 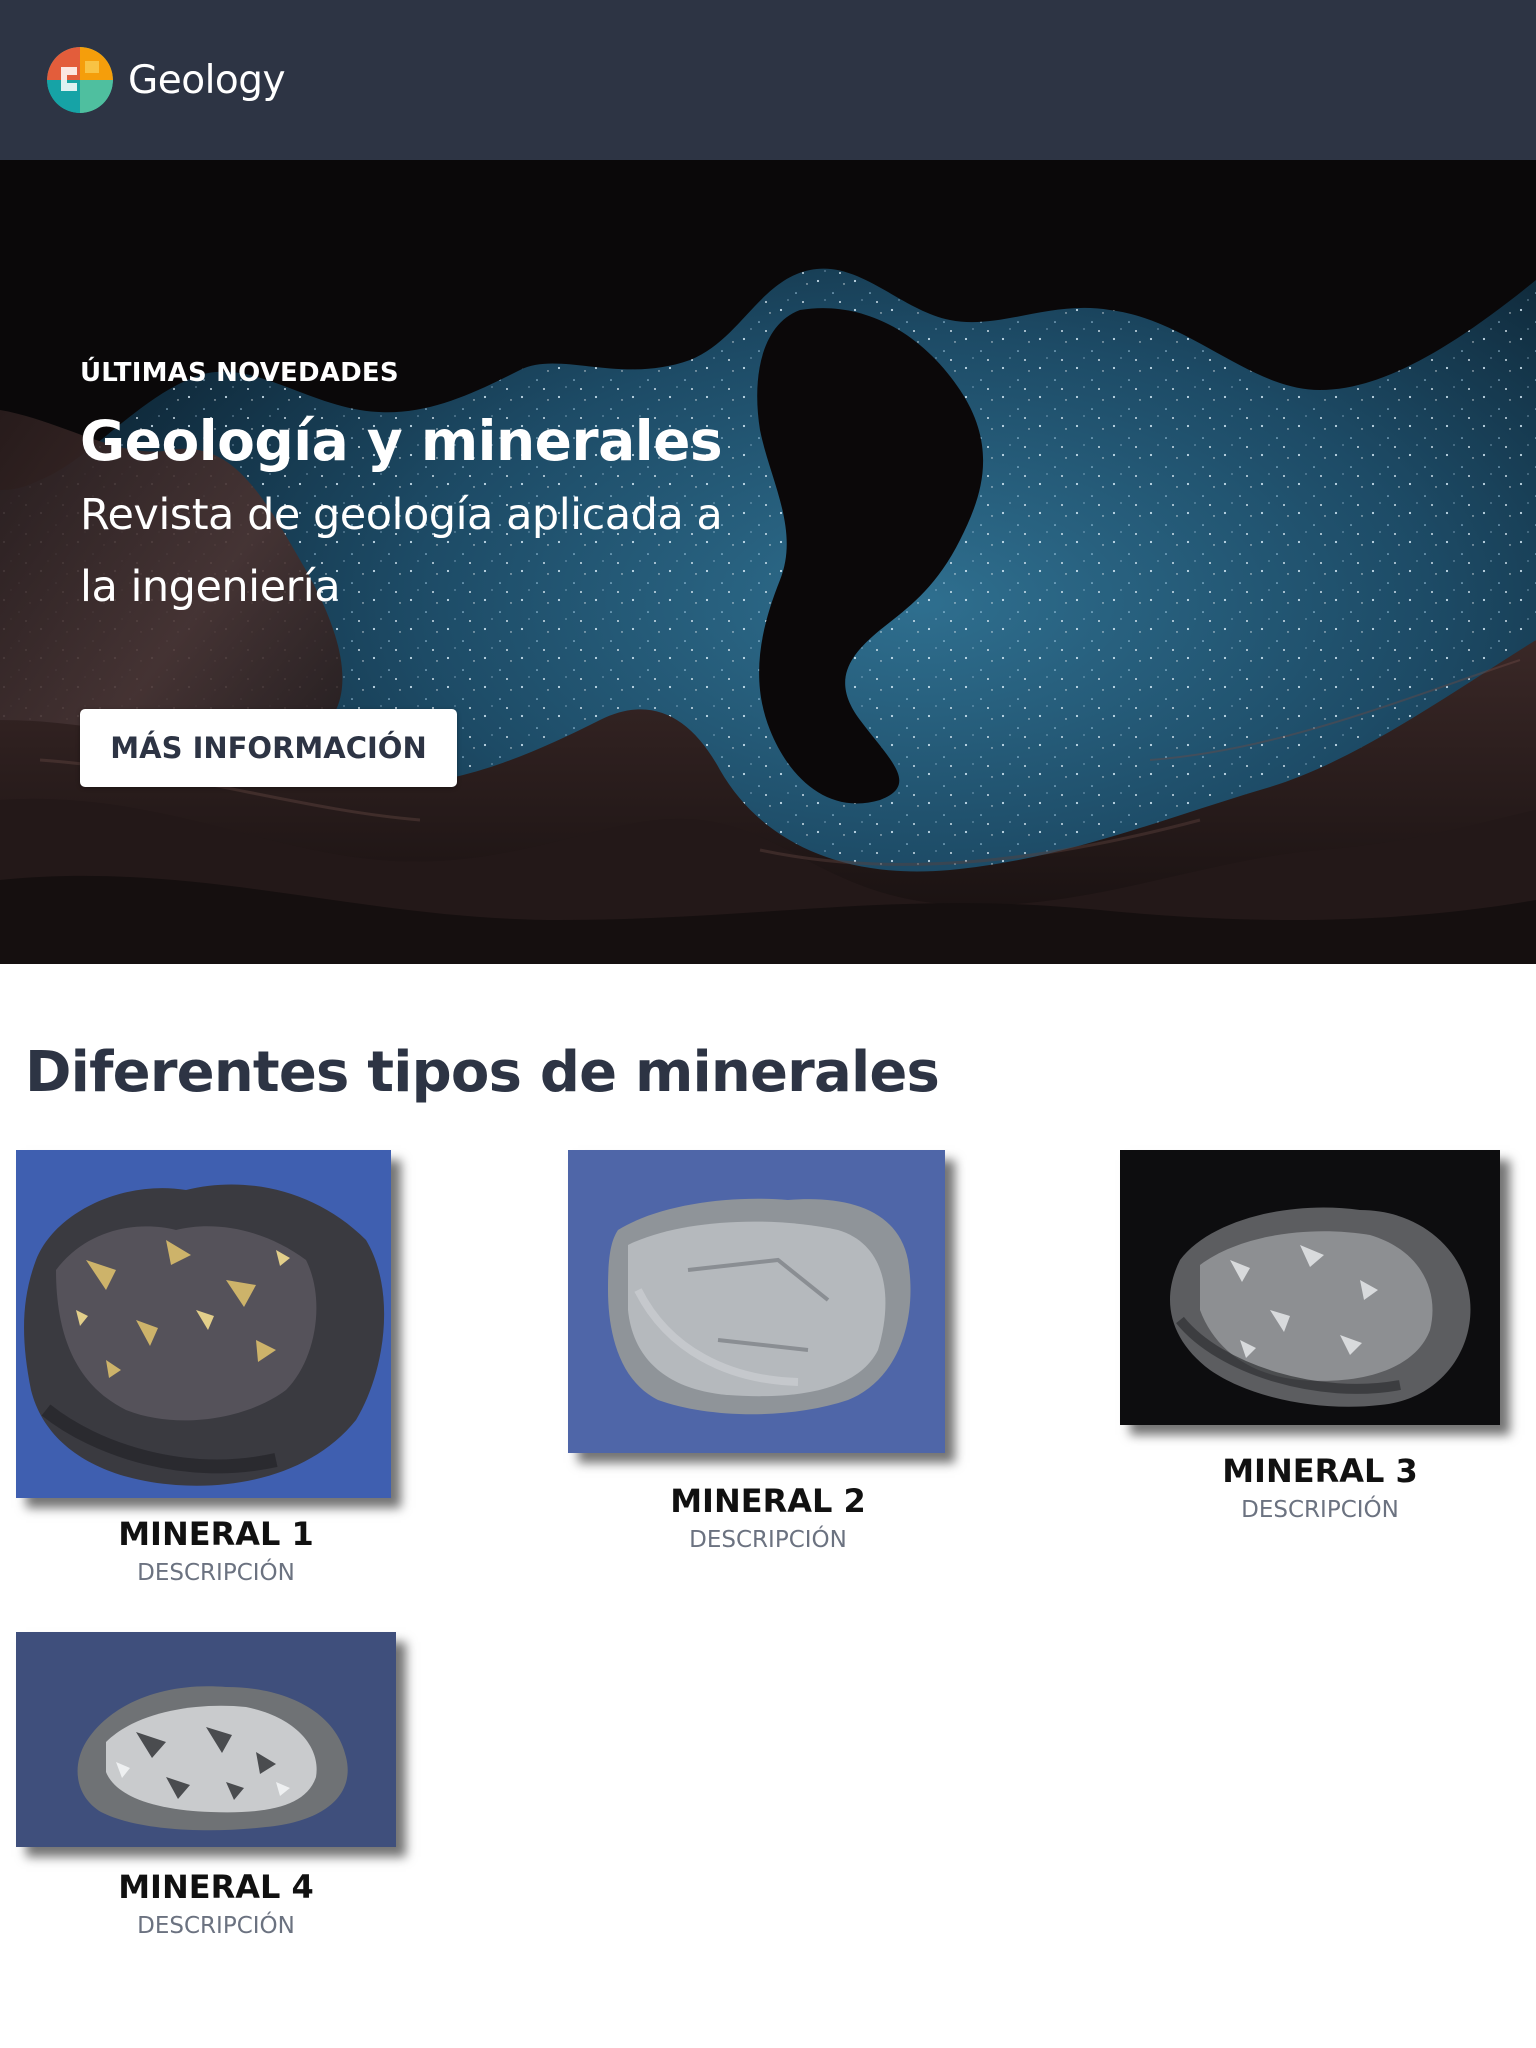 What do you see at coordinates (1310, 1287) in the screenshot?
I see `silver-ore-on-black-image` at bounding box center [1310, 1287].